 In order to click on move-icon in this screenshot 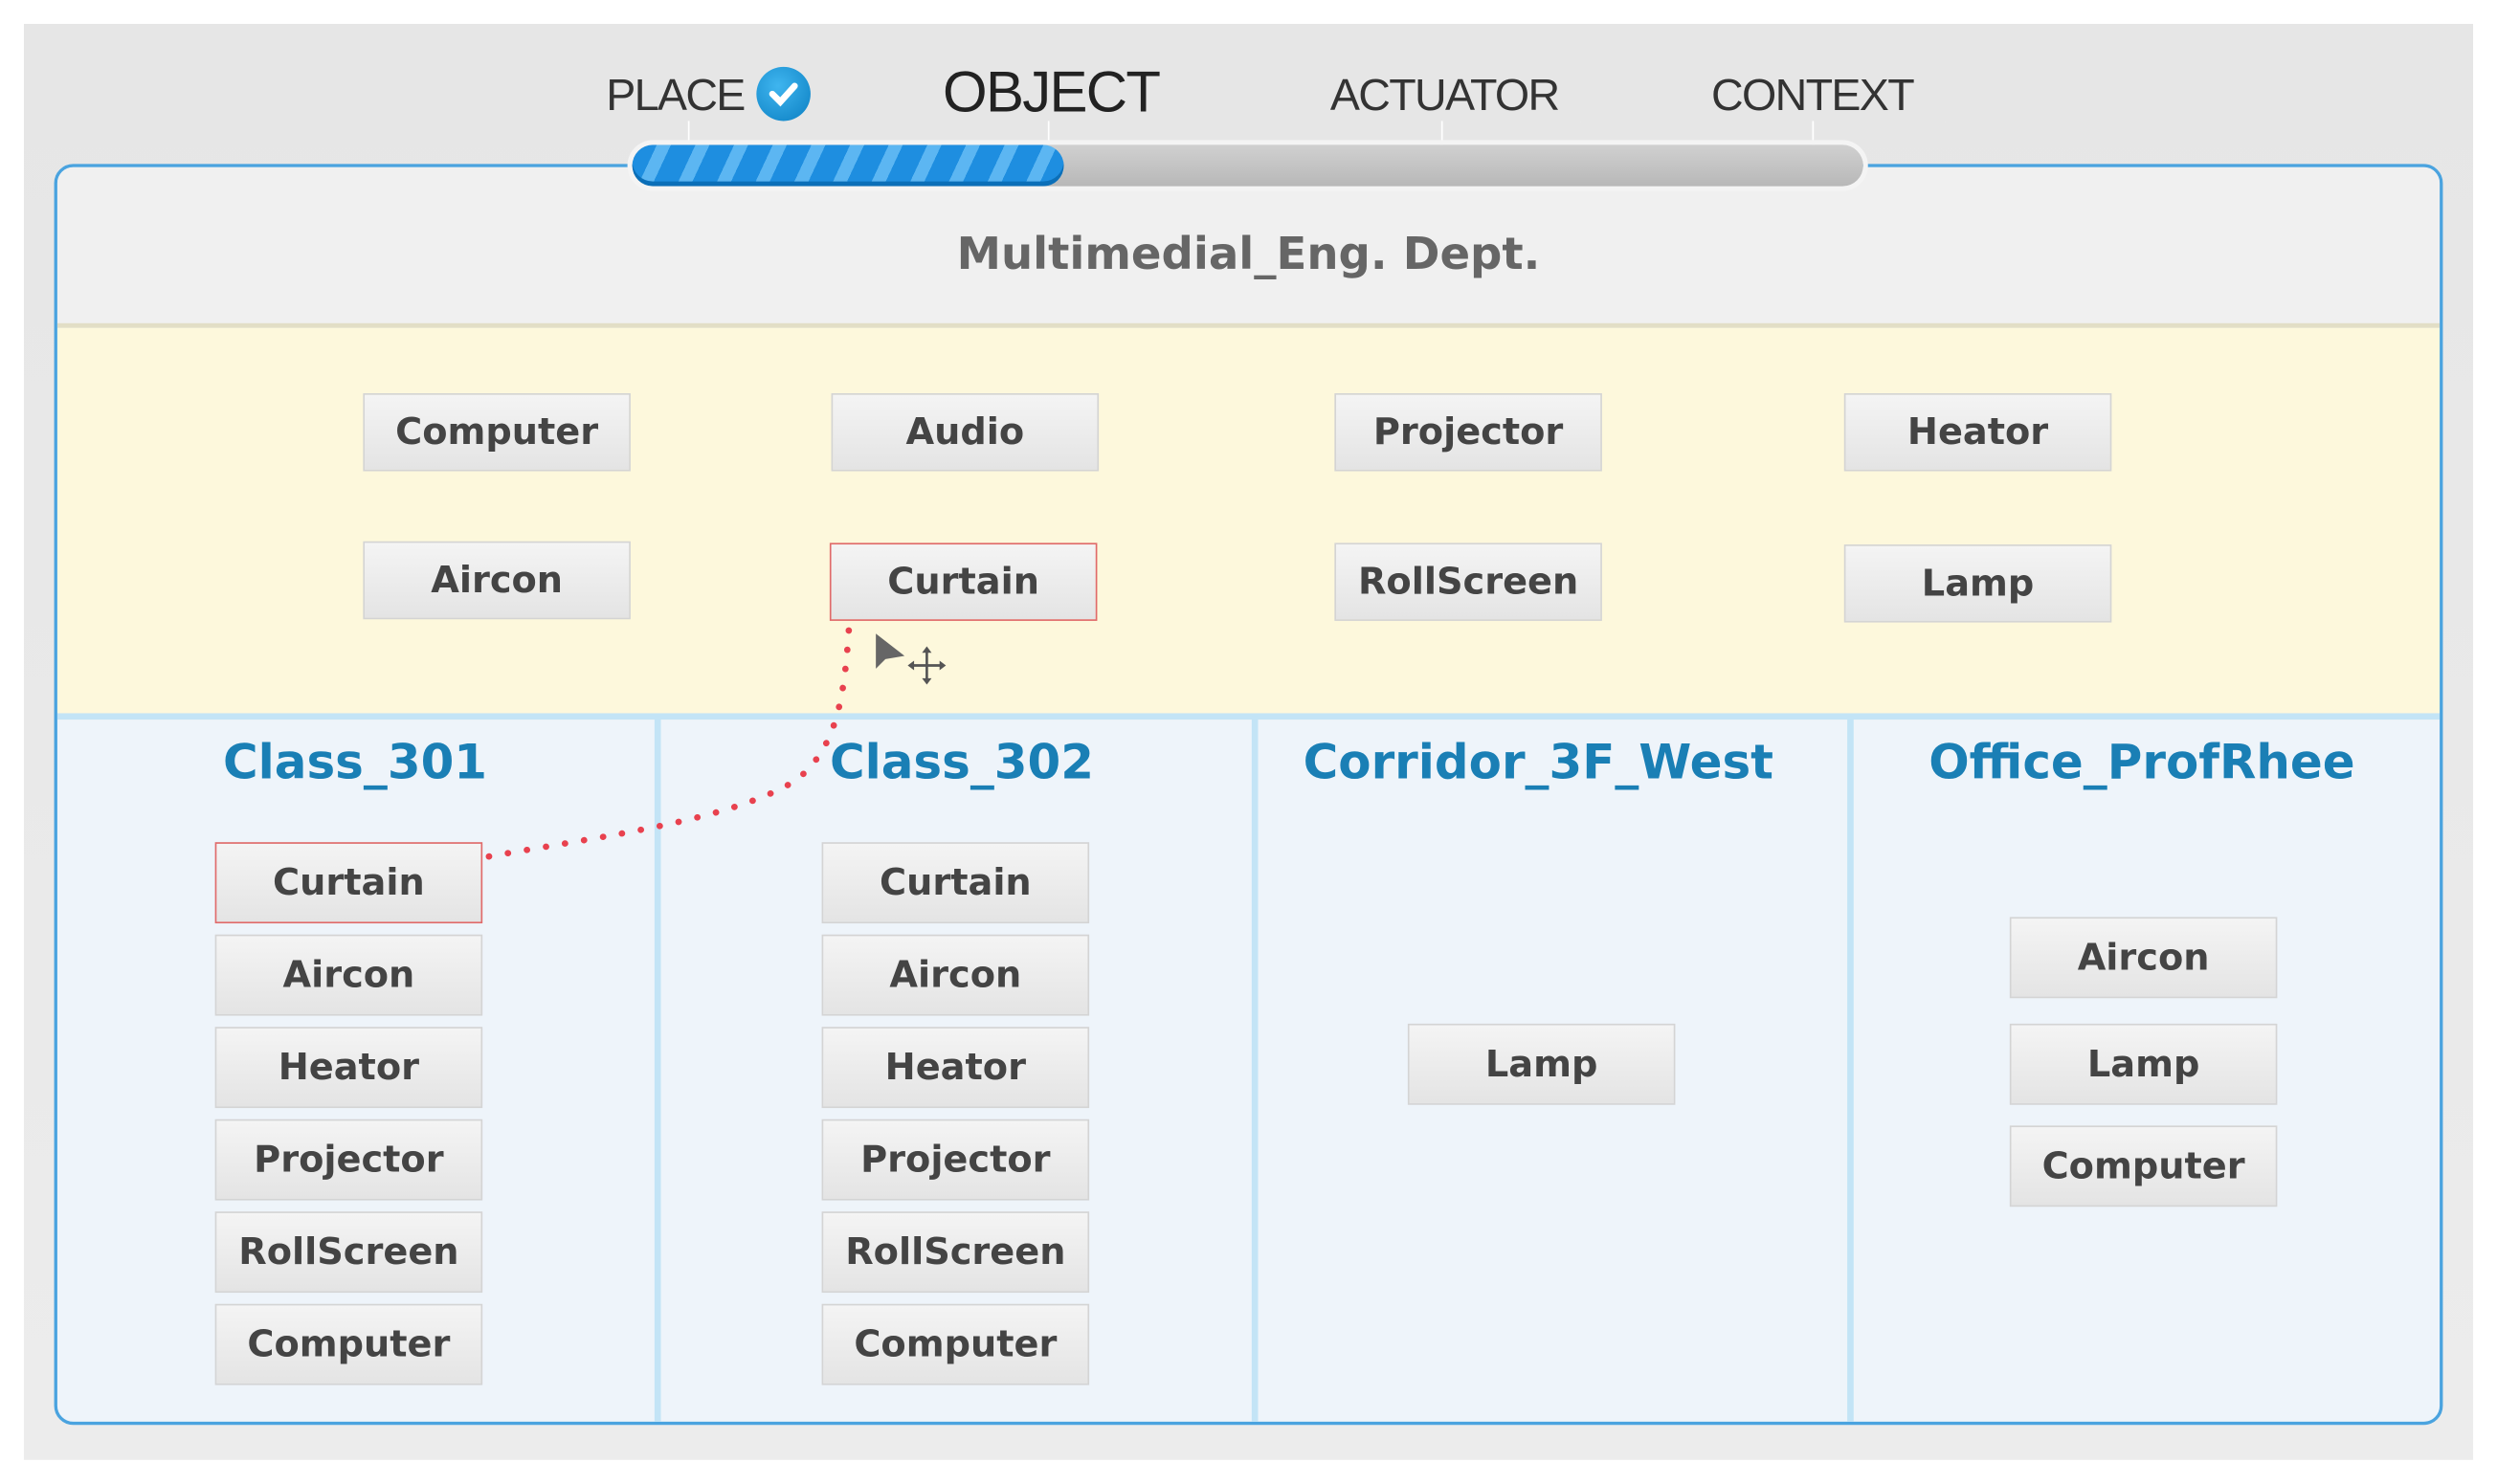, I will do `click(927, 665)`.